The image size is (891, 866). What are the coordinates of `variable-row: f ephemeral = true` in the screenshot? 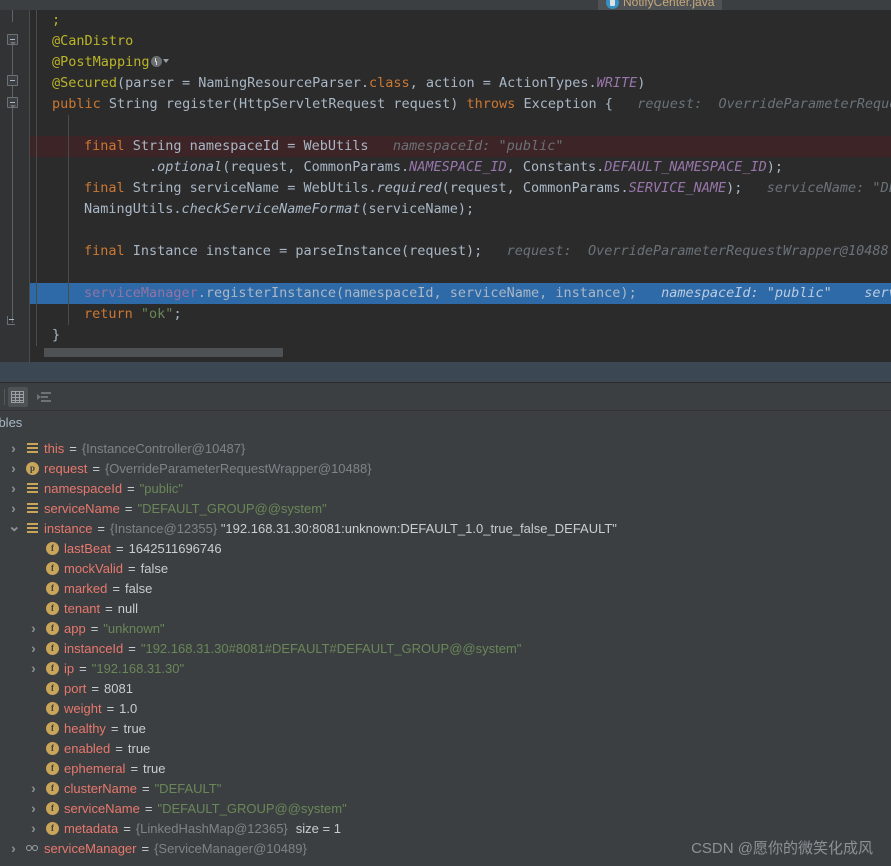 It's located at (445, 769).